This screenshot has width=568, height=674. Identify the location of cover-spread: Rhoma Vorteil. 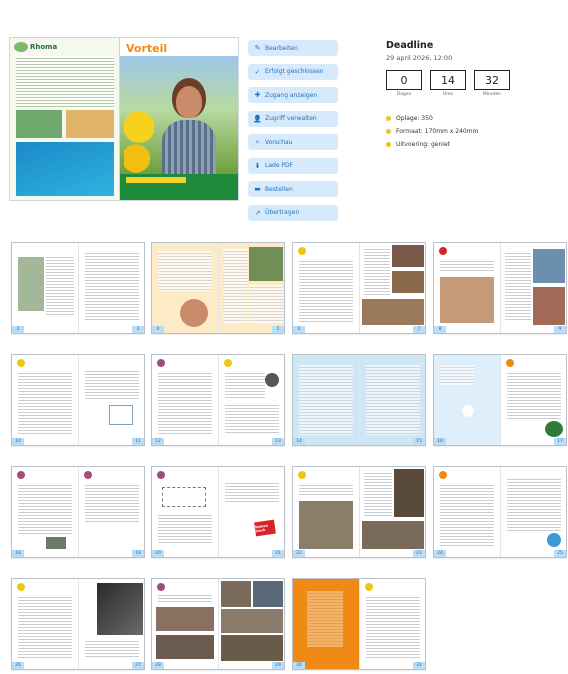
(124, 119).